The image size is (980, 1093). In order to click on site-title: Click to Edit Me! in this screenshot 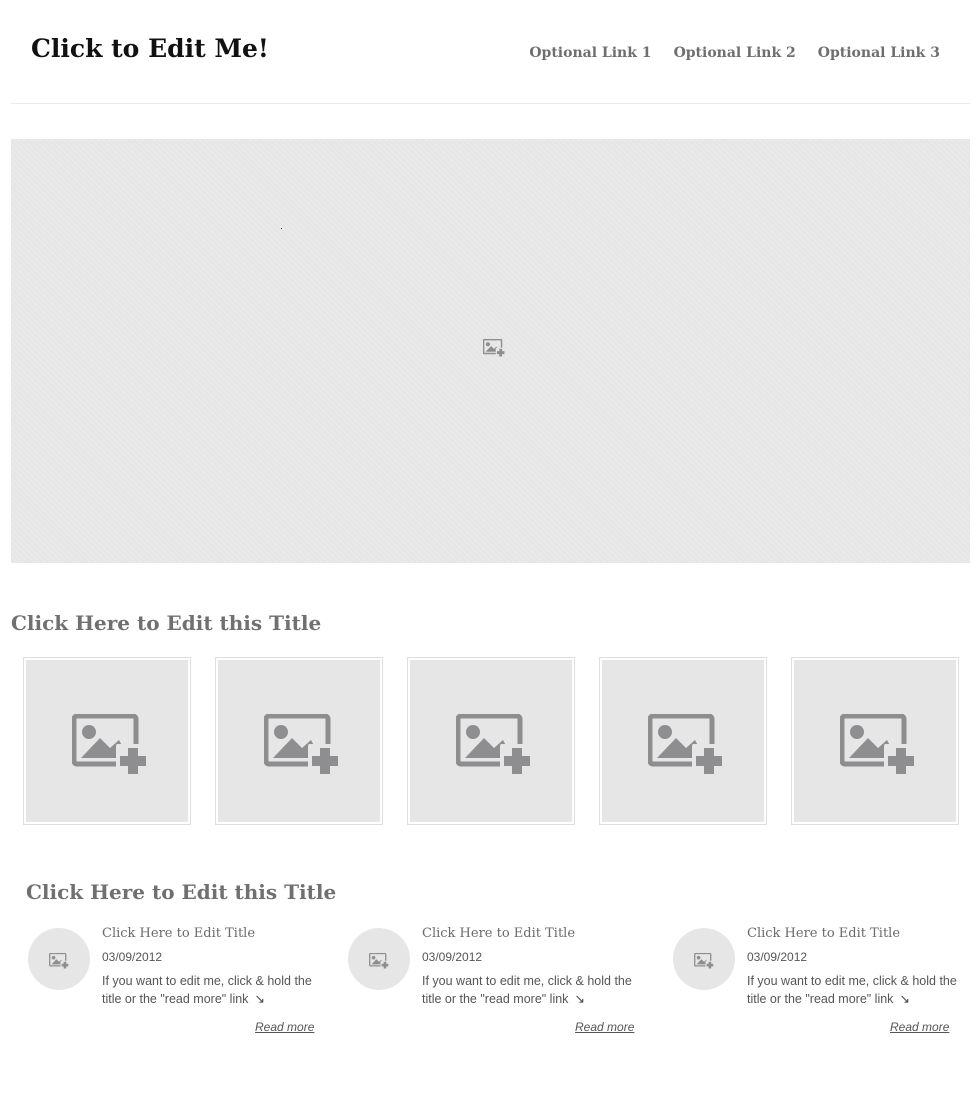, I will do `click(150, 48)`.